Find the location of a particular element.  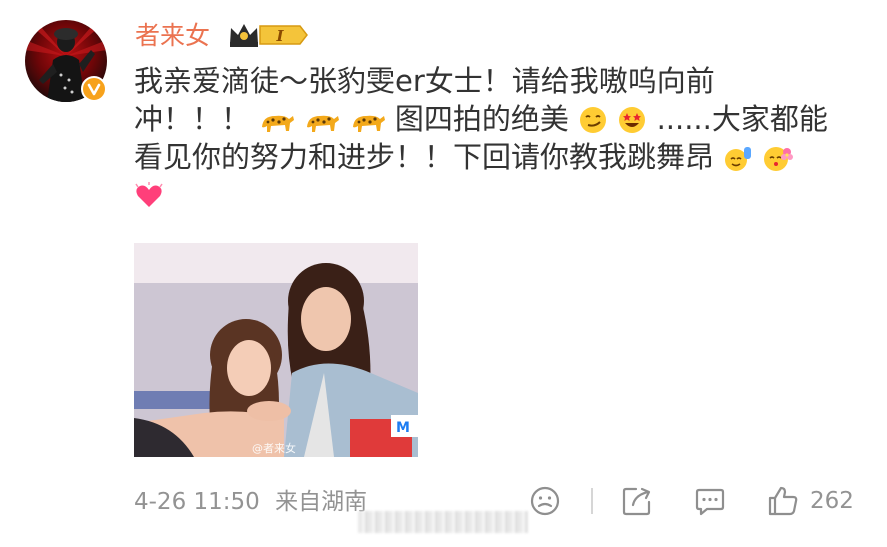

post-meta: 4-26 11:50 来自湖南 is located at coordinates (250, 502).